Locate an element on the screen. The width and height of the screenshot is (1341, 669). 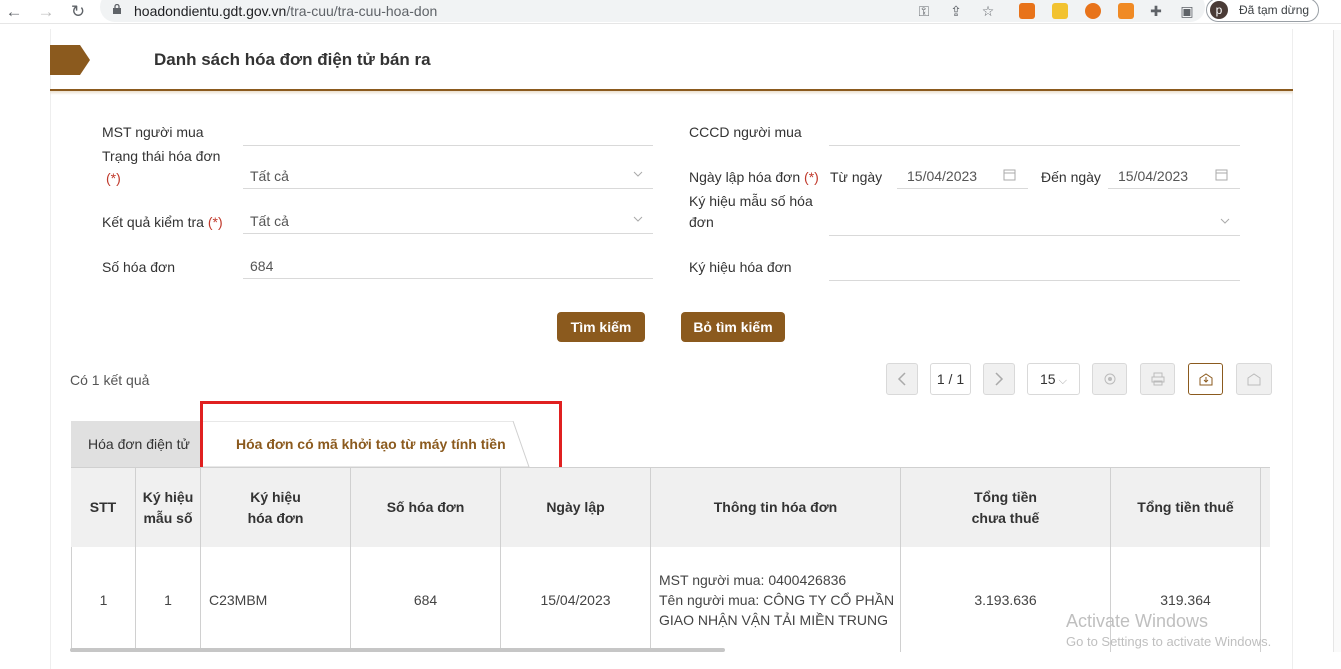
view-icon is located at coordinates (1109, 379).